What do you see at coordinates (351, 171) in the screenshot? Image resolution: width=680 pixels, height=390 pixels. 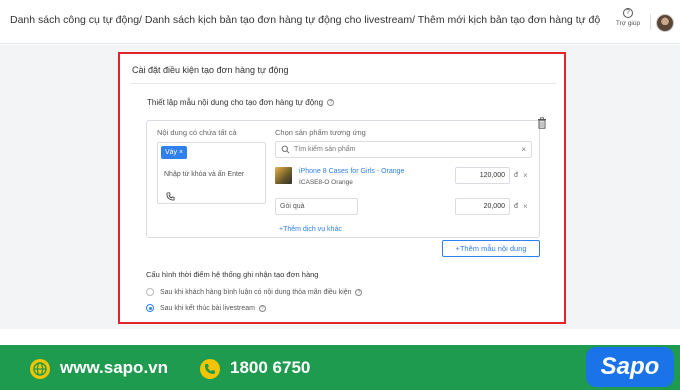 I see `product-name: iPhone 8 Cases for Girls - Orange` at bounding box center [351, 171].